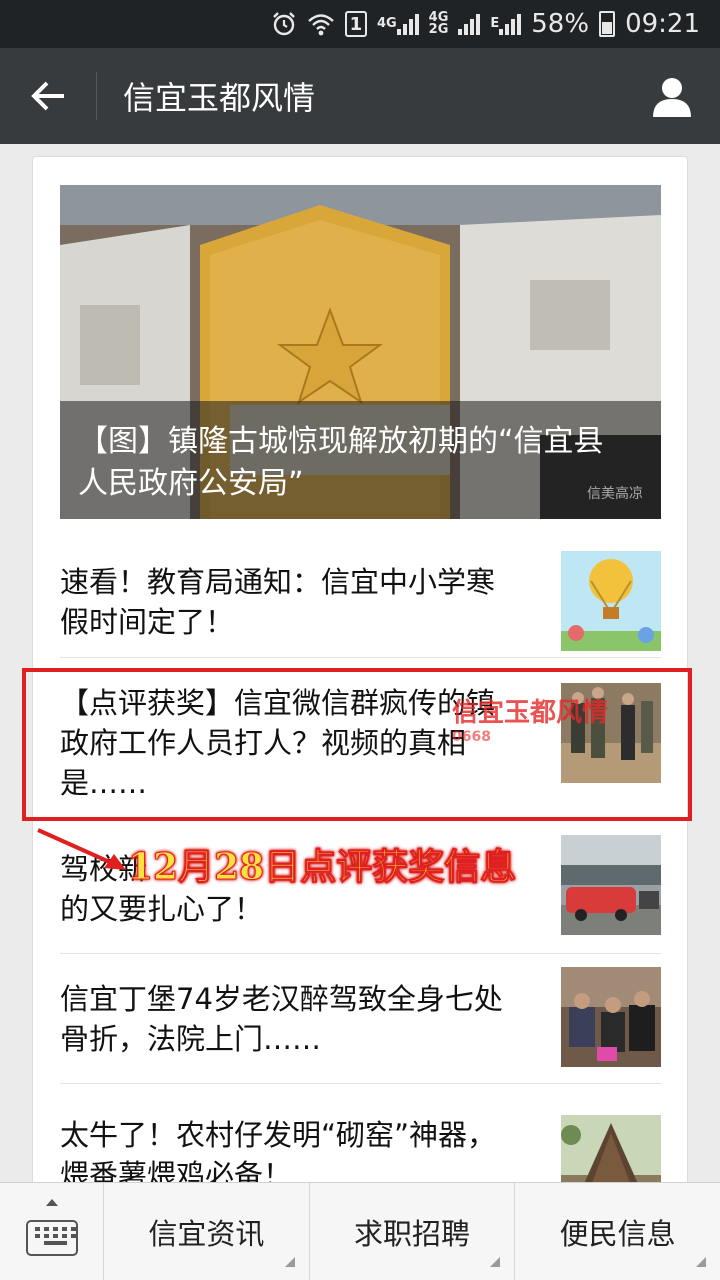 This screenshot has height=1280, width=720. What do you see at coordinates (281, 999) in the screenshot?
I see `article-title-line: 信宜丁堡74岁老汉醉驾致全身七处` at bounding box center [281, 999].